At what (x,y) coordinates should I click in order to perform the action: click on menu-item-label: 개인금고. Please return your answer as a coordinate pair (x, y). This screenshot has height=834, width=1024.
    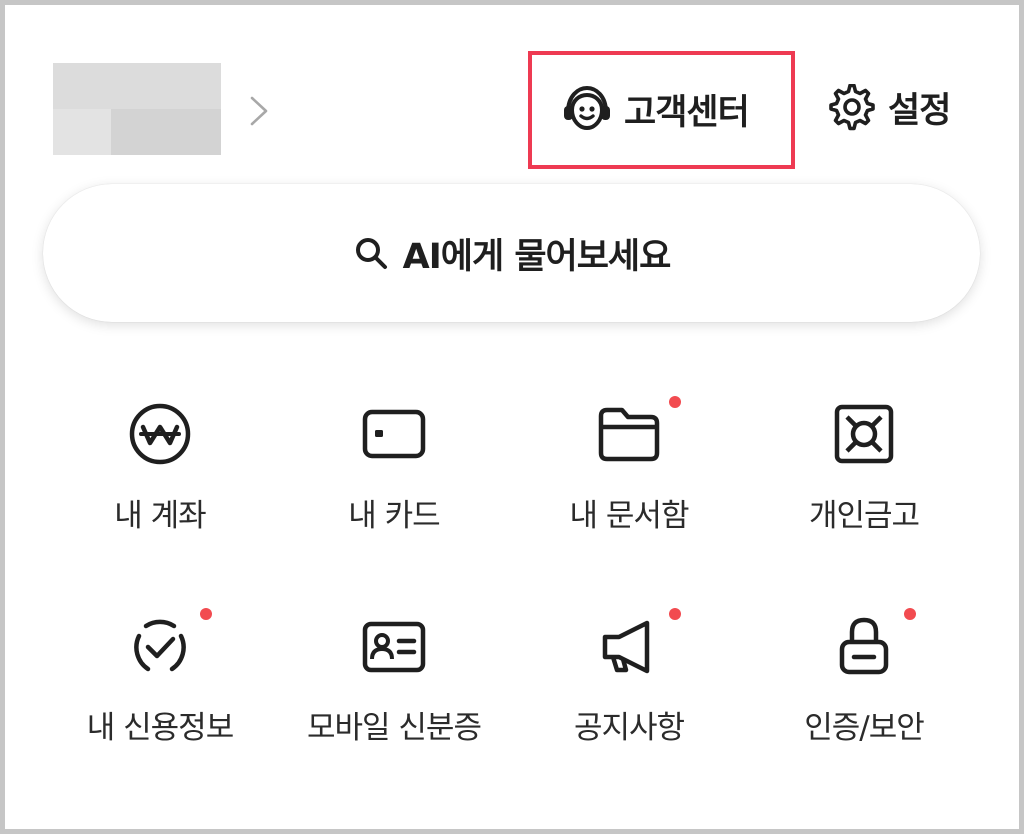
    Looking at the image, I should click on (864, 516).